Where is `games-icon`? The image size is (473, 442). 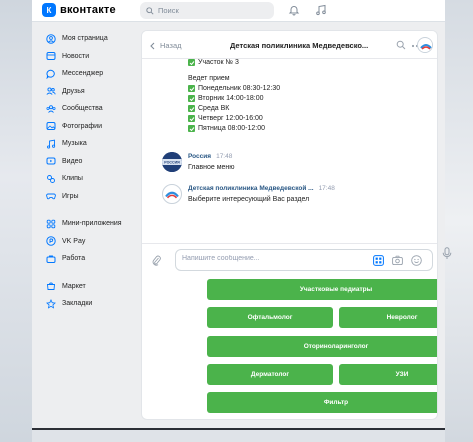
games-icon is located at coordinates (51, 196).